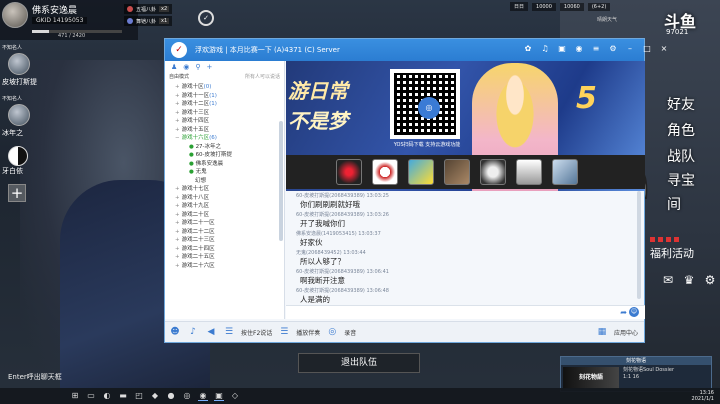 Image resolution: width=720 pixels, height=404 pixels. Describe the element at coordinates (359, 363) in the screenshot. I see `leave-team-button: 退出队伍` at that location.